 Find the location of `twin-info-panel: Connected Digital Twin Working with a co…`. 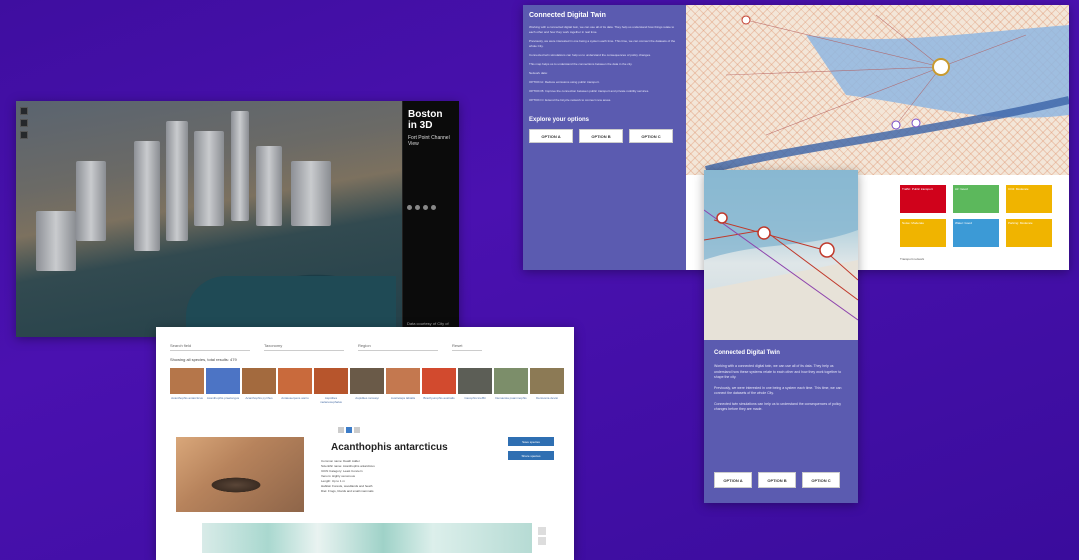

twin-info-panel: Connected Digital Twin Working with a co… is located at coordinates (604, 137).